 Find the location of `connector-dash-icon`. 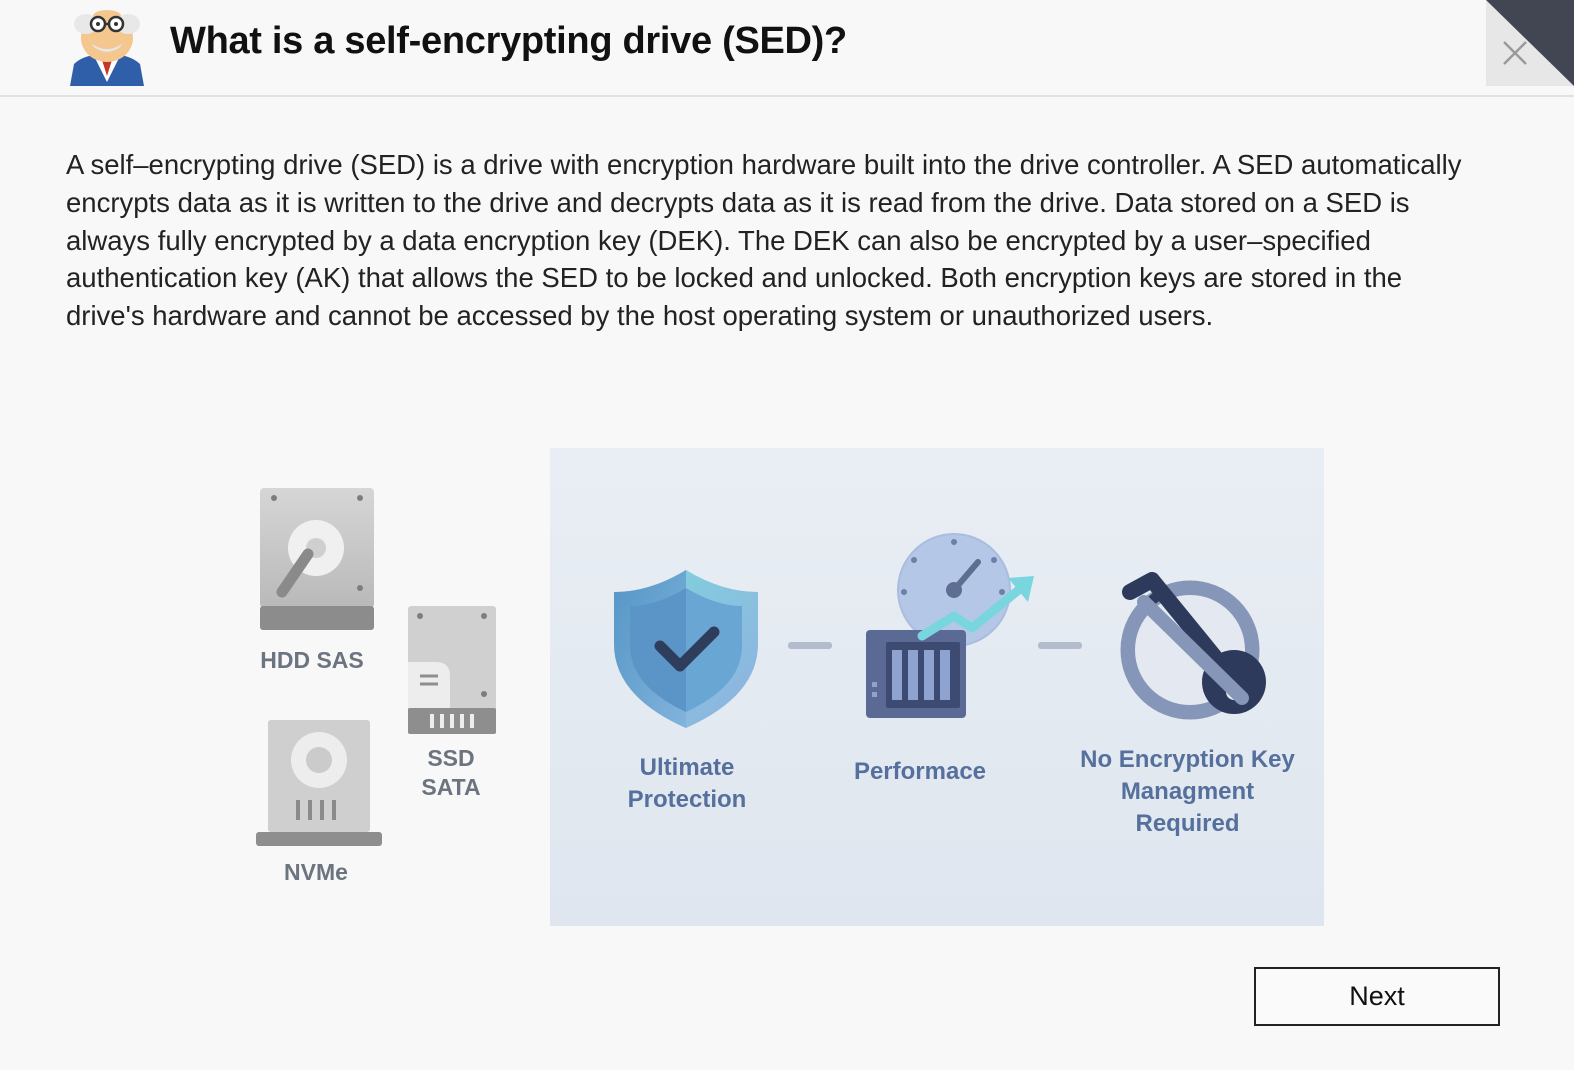

connector-dash-icon is located at coordinates (810, 645).